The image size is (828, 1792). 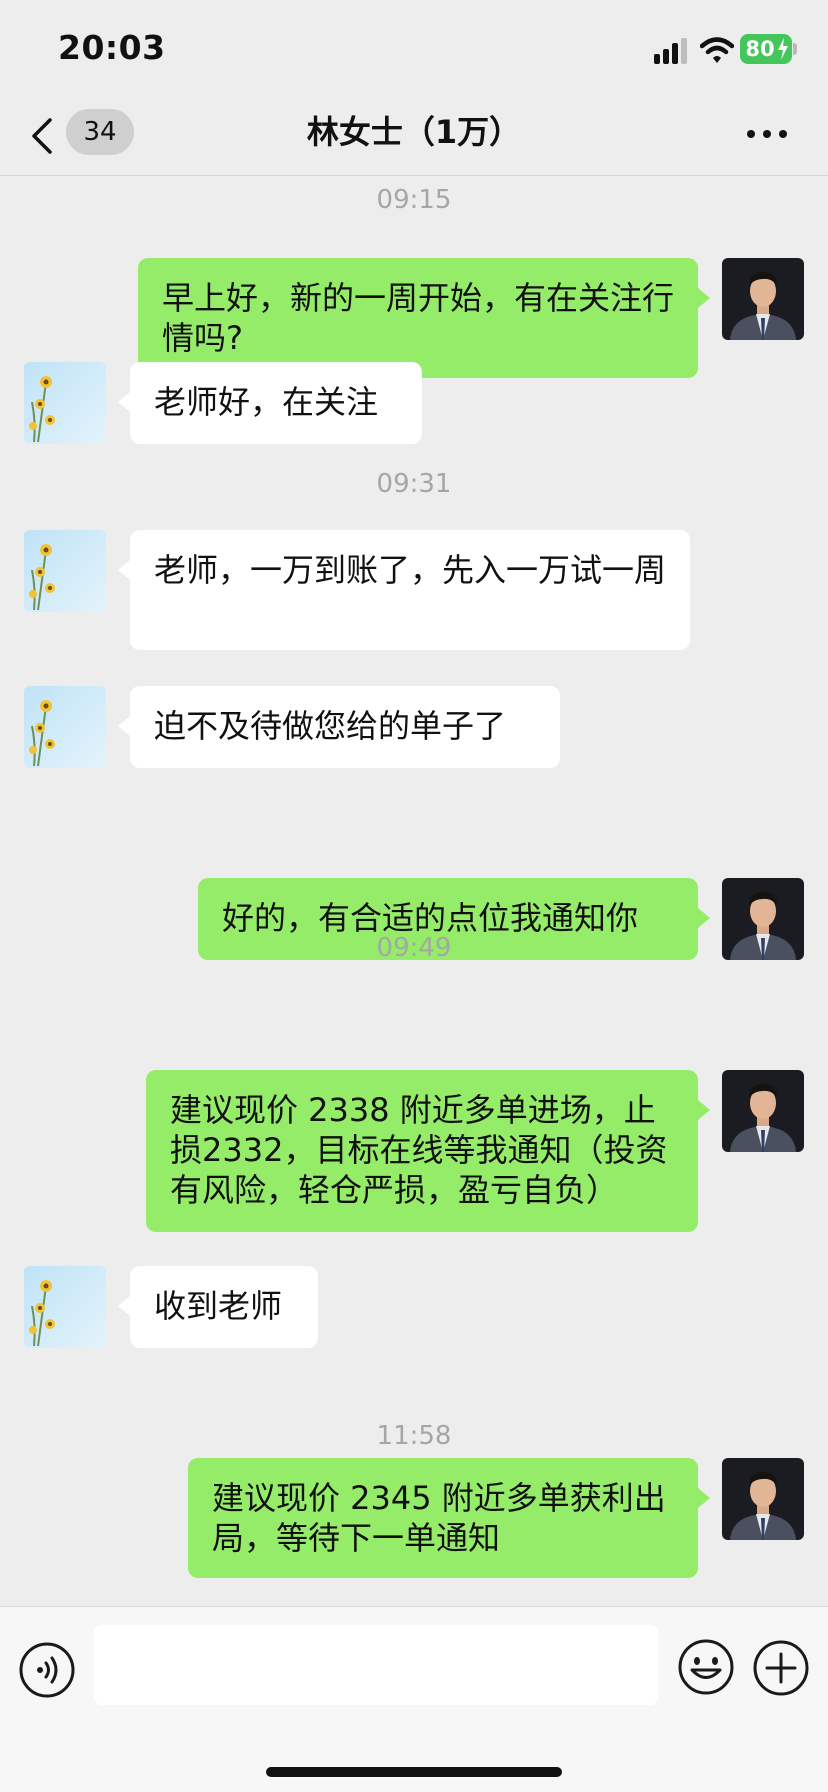 I want to click on status-bar: 20:03 80, so click(x=414, y=50).